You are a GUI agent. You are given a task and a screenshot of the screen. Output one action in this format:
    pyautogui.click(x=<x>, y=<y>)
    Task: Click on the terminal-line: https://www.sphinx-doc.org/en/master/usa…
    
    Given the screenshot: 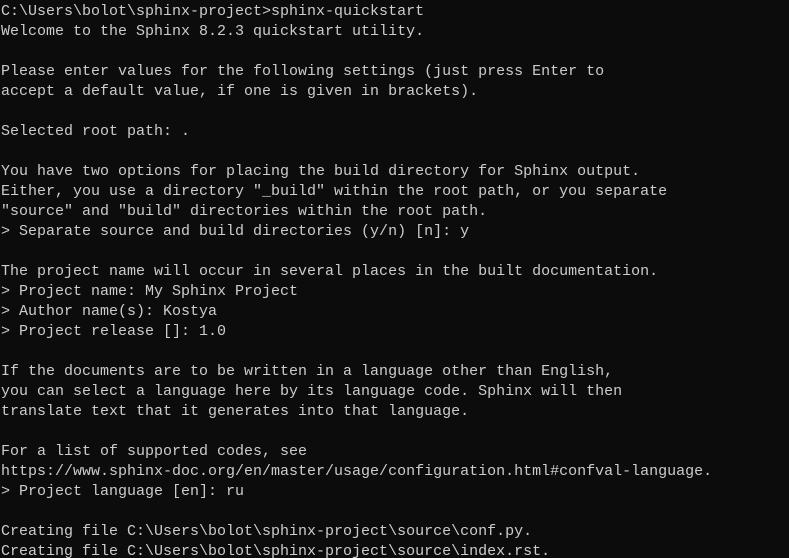 What is the action you would take?
    pyautogui.click(x=357, y=471)
    